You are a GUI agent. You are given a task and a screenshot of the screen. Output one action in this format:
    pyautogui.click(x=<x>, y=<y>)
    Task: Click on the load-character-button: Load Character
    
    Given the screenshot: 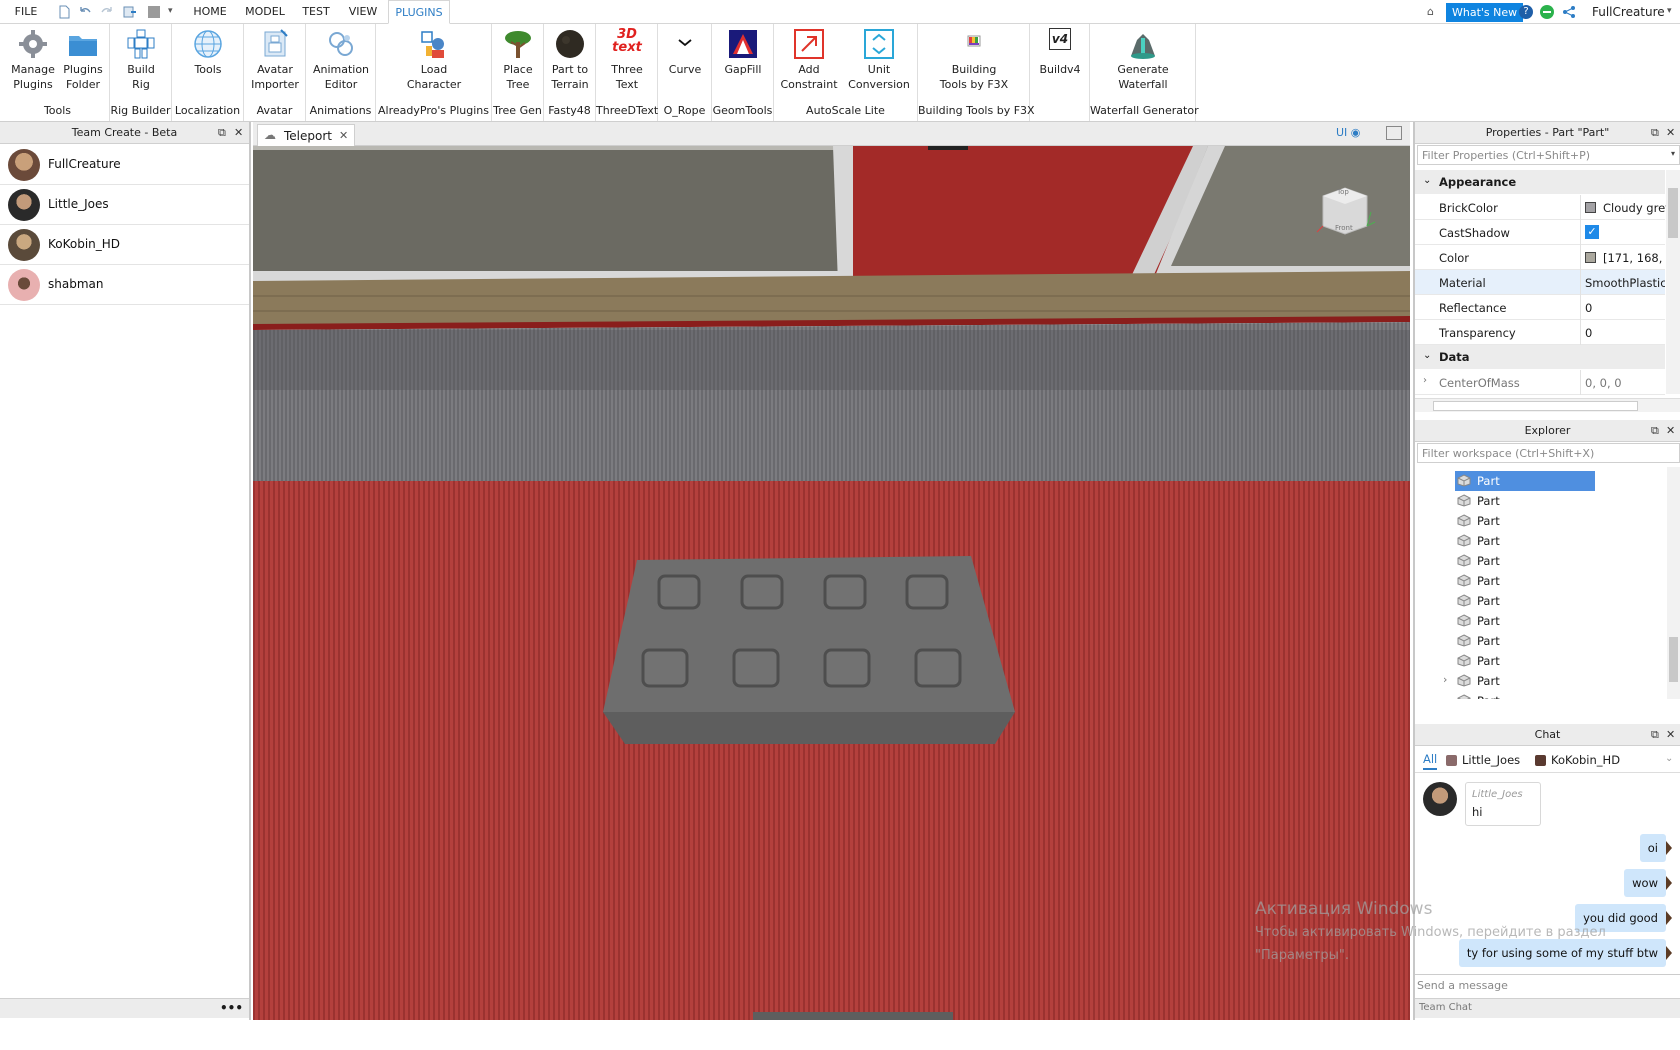 What is the action you would take?
    pyautogui.click(x=434, y=60)
    